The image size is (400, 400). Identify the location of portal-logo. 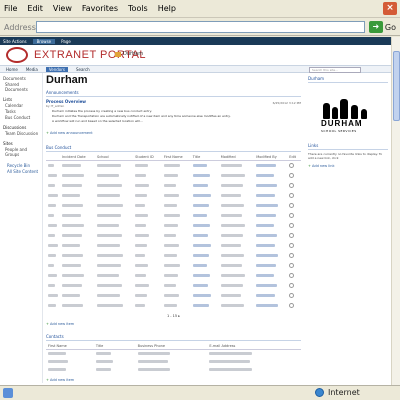
(17, 55).